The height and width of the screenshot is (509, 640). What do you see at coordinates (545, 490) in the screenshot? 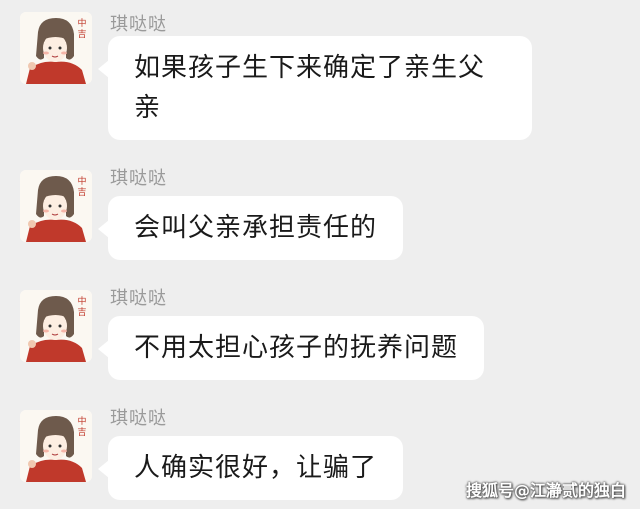
I see `watermark: 搜狐号@江瀞贰的独白` at bounding box center [545, 490].